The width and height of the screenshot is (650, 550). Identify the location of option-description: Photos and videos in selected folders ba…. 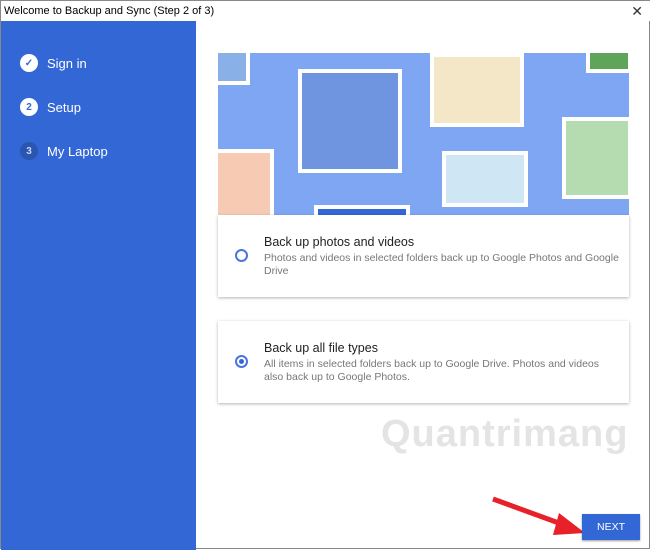
(441, 264).